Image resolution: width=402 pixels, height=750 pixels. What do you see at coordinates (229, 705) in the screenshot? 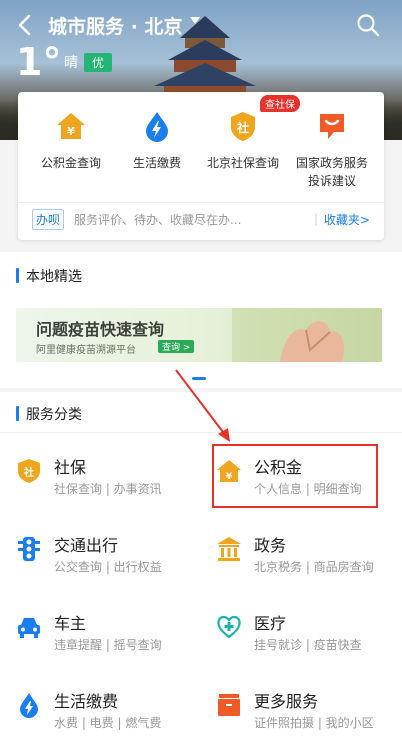
I see `more-box-icon` at bounding box center [229, 705].